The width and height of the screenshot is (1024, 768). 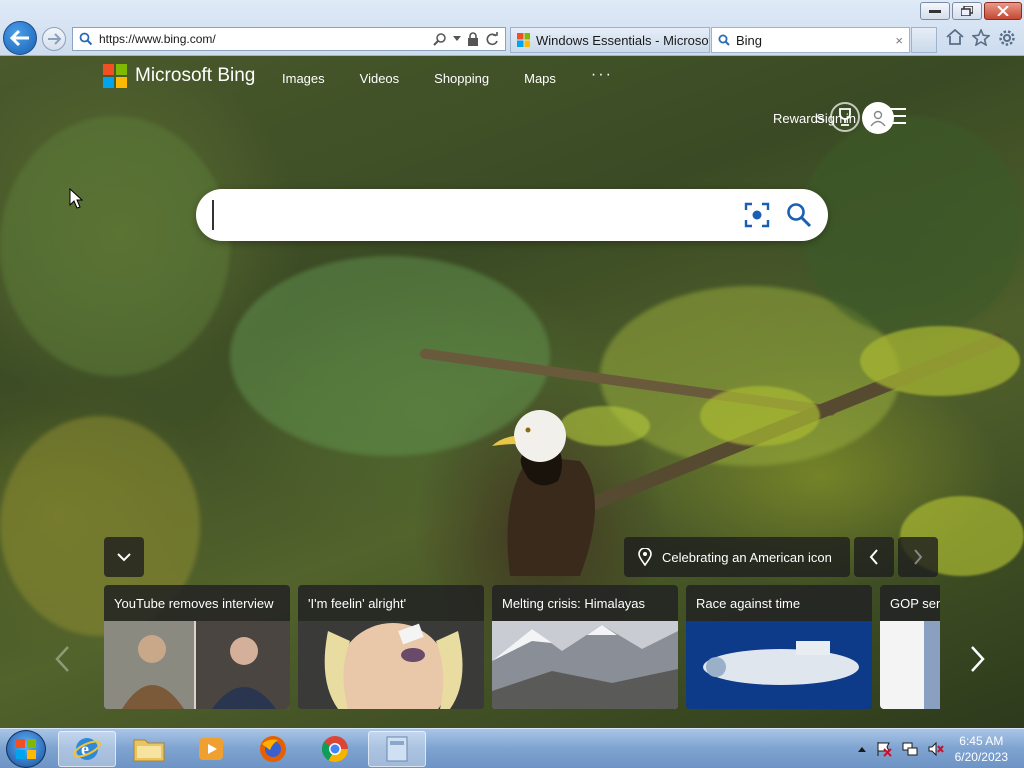 I want to click on address-bar: https://www.bing.com/, so click(x=289, y=39).